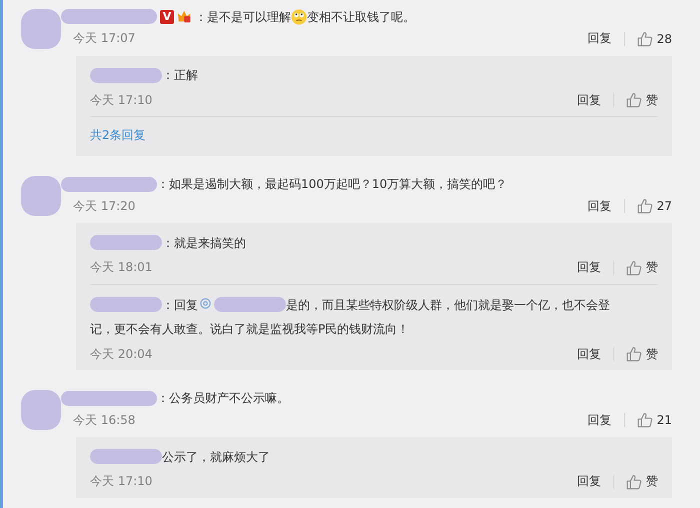 The image size is (700, 508). I want to click on comment-text: ：是不是可以理解, so click(243, 17).